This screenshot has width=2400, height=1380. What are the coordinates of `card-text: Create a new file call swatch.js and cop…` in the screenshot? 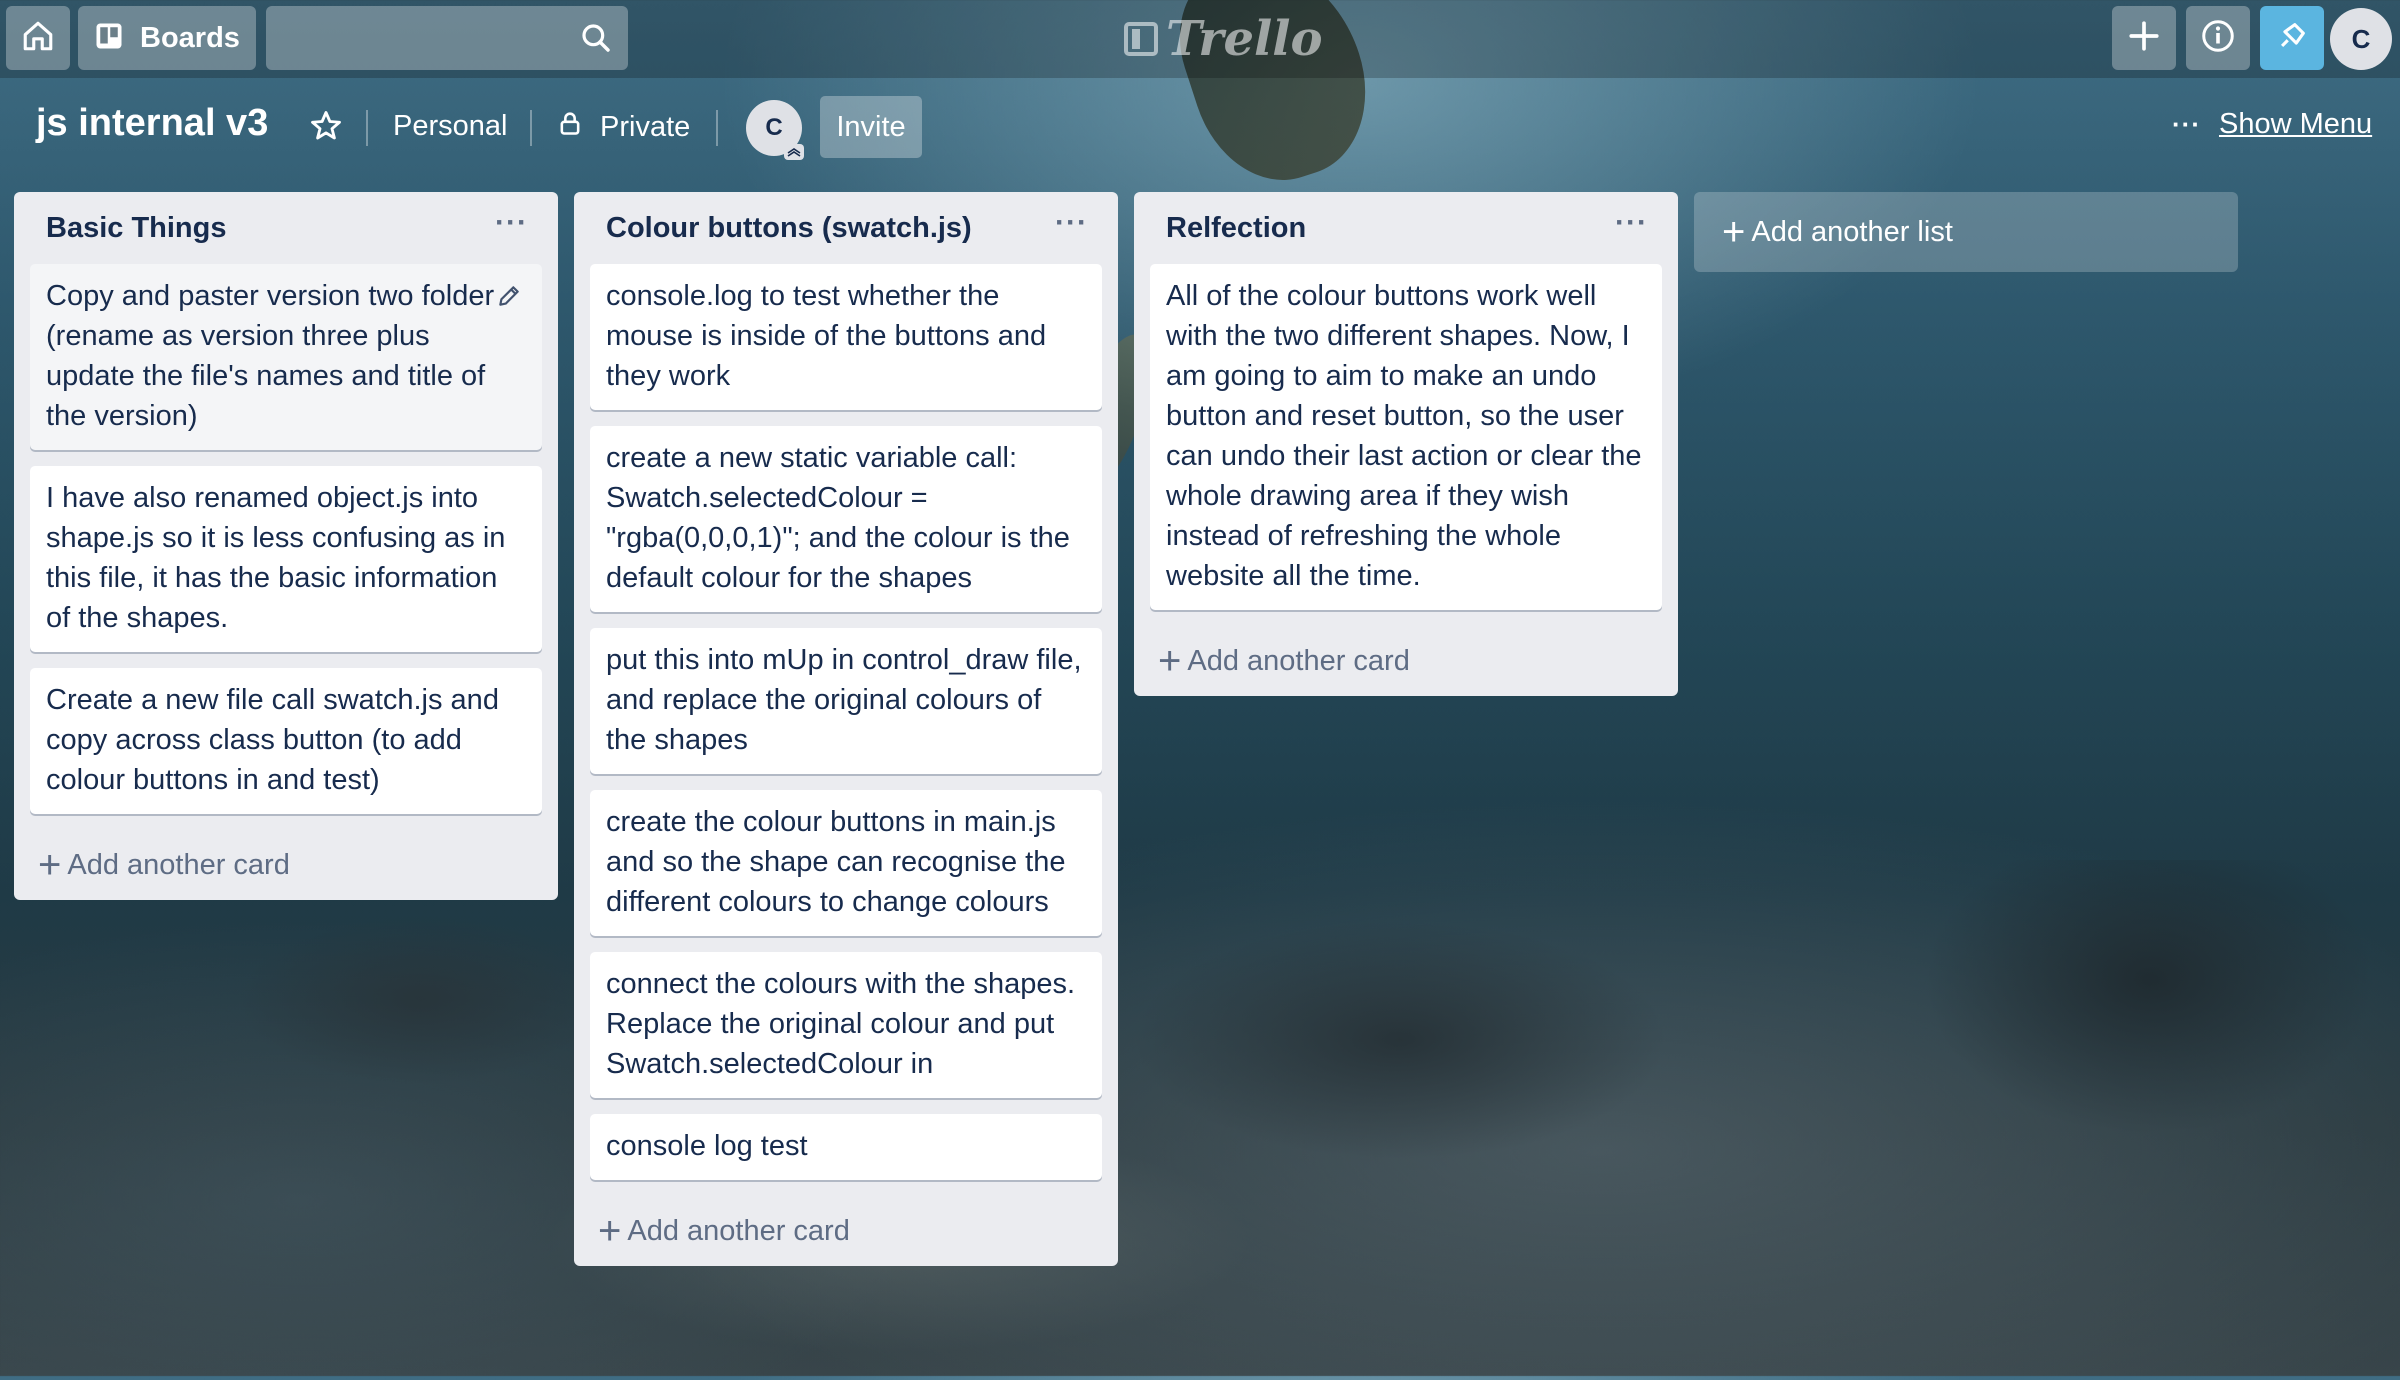 It's located at (272, 740).